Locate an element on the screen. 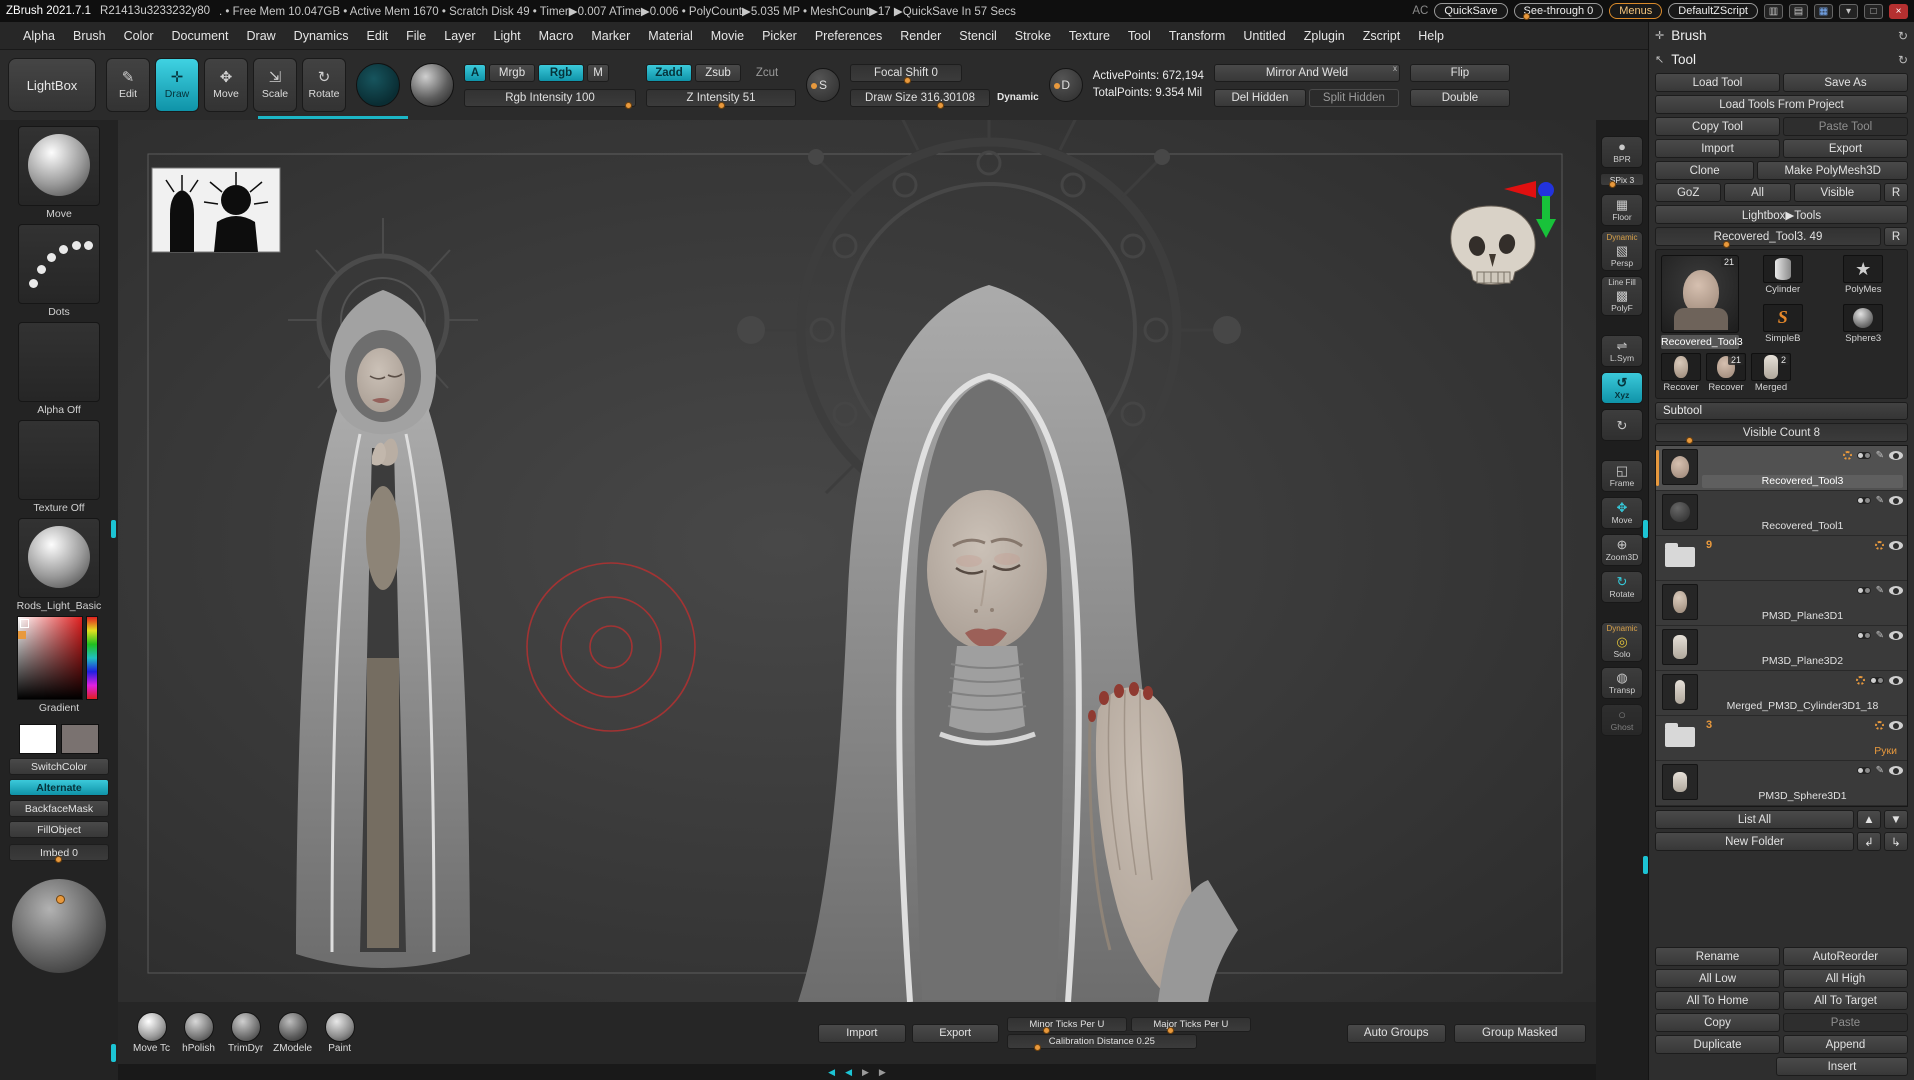 The width and height of the screenshot is (1914, 1080). right-divider-handle is located at coordinates (1645, 865).